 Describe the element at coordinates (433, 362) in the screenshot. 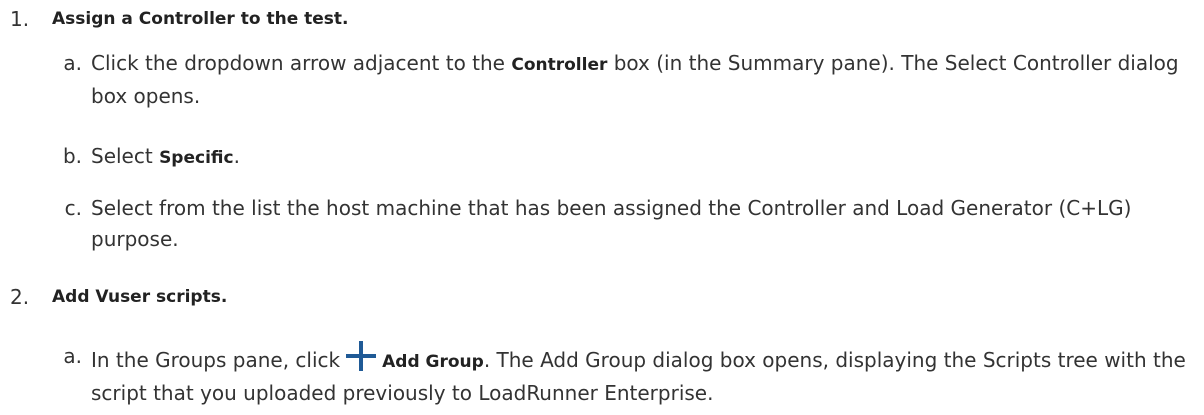

I see `ui-term-add-group: Add Group` at that location.